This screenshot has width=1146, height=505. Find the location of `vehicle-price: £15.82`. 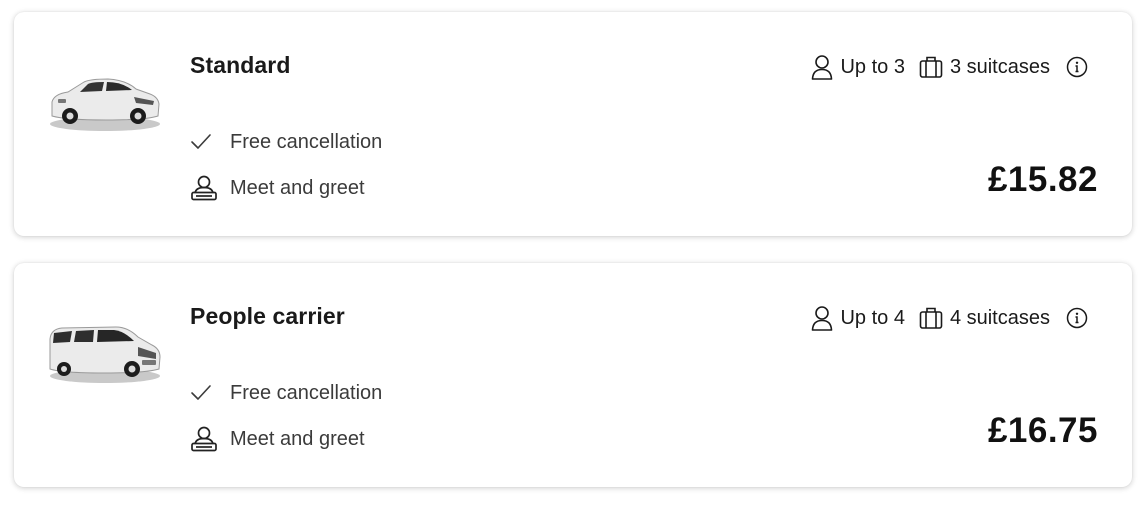

vehicle-price: £15.82 is located at coordinates (1042, 179).